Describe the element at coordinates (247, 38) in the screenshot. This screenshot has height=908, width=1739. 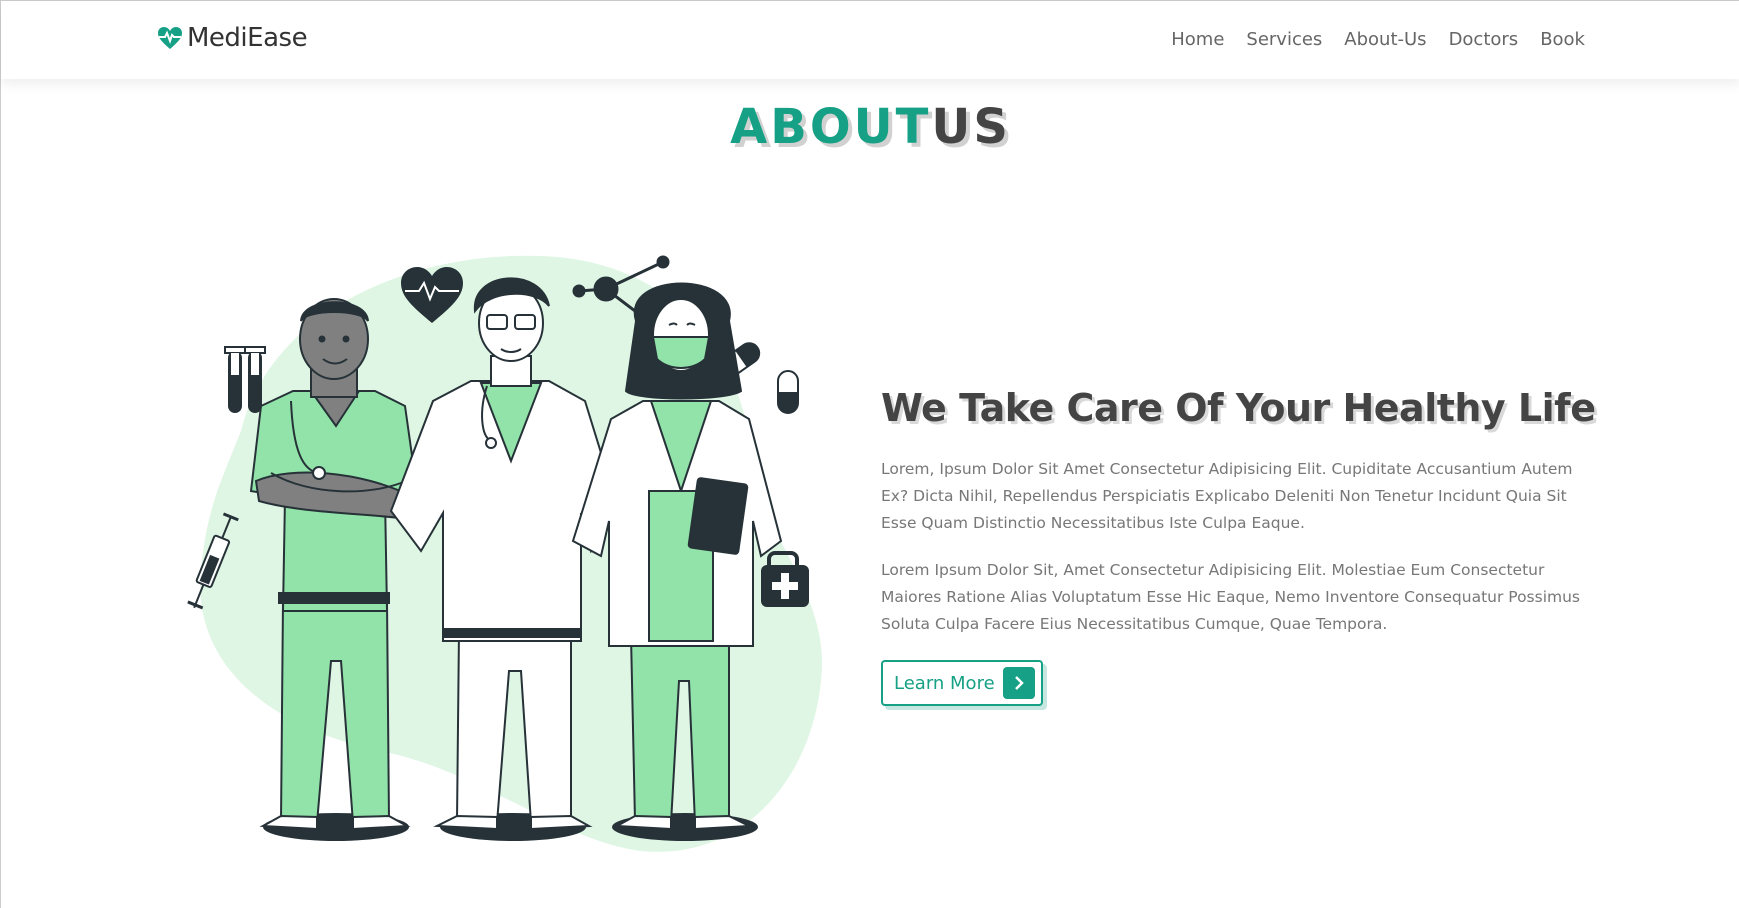
I see `logo-text: MediEase` at that location.